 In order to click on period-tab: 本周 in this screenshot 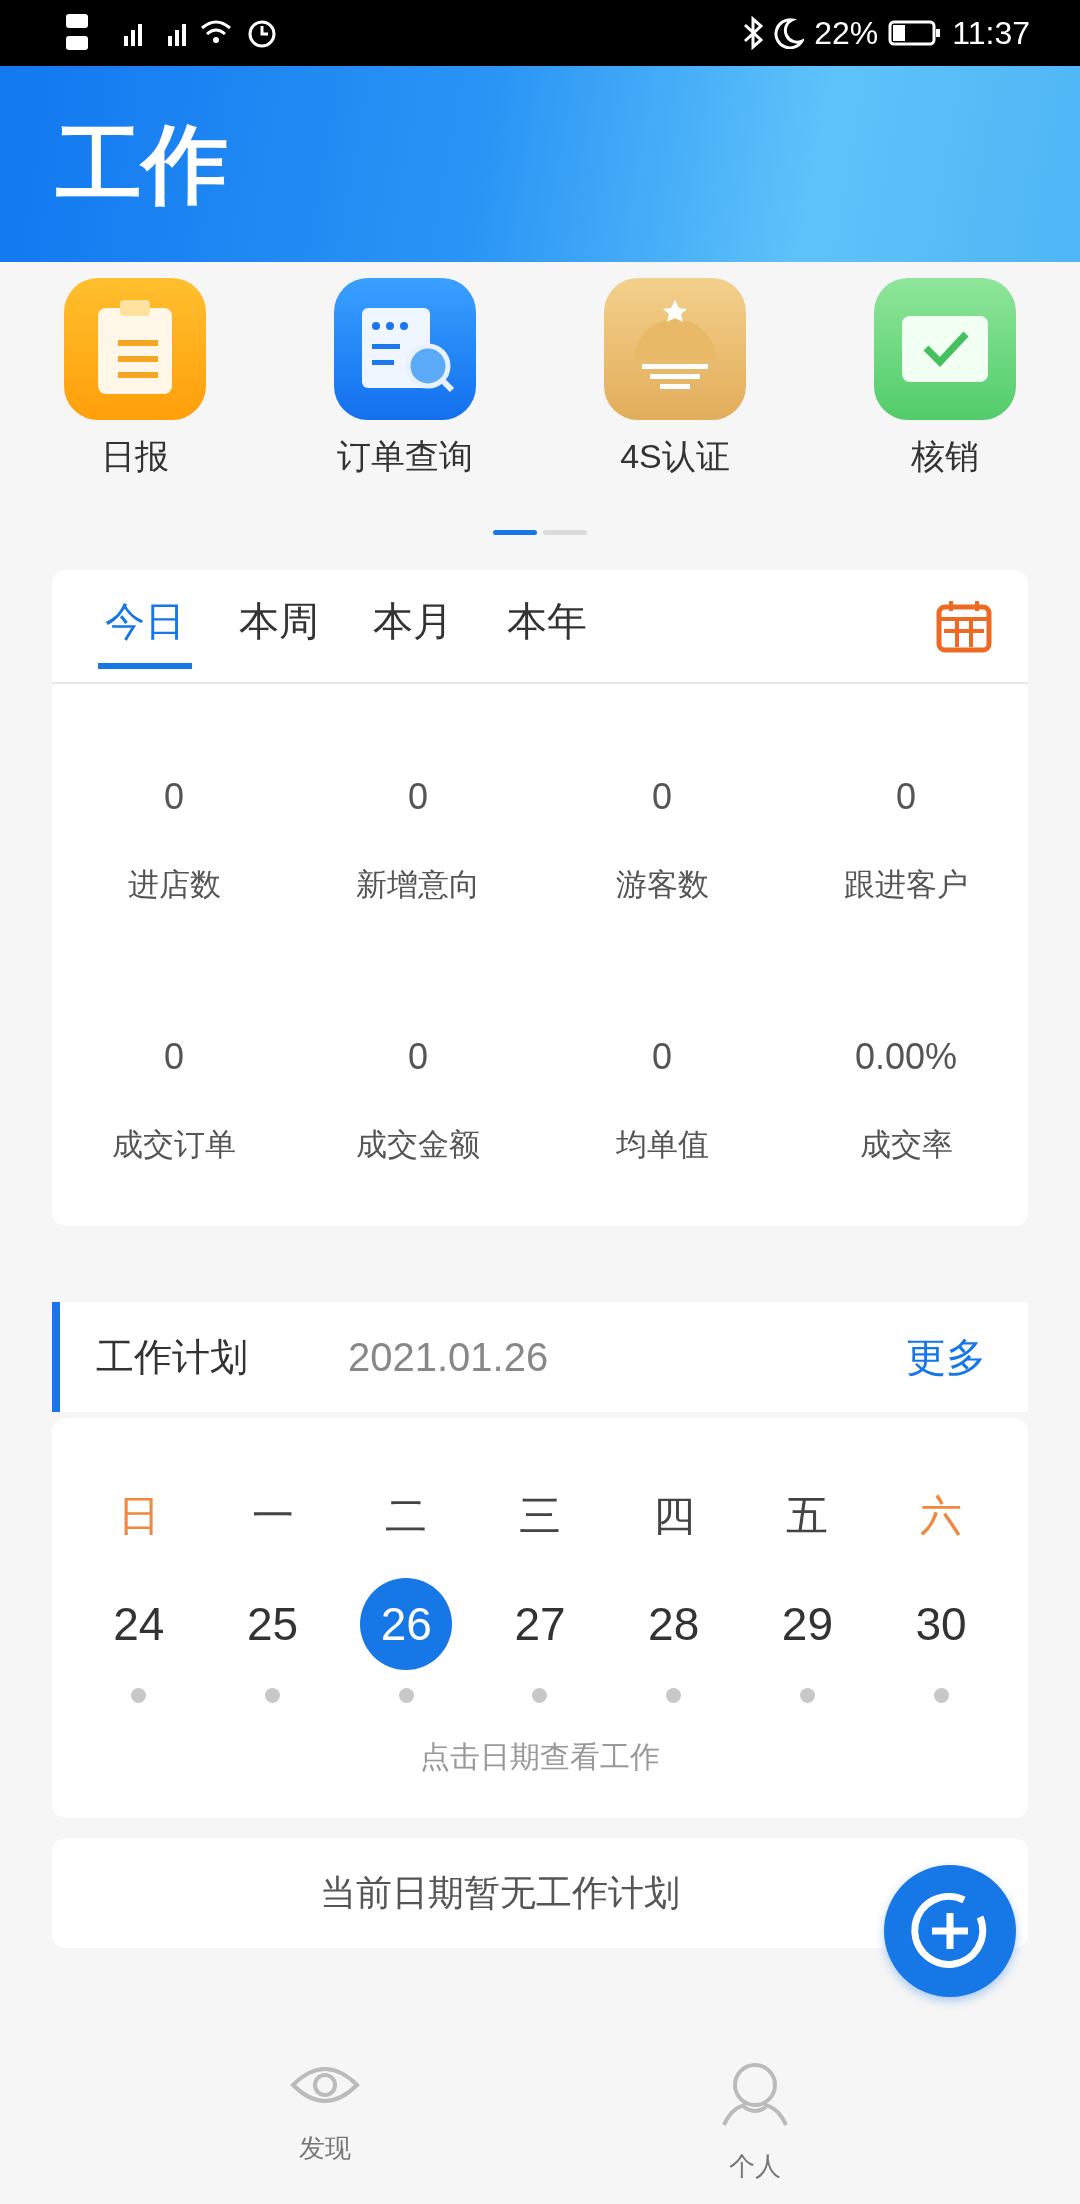, I will do `click(279, 626)`.